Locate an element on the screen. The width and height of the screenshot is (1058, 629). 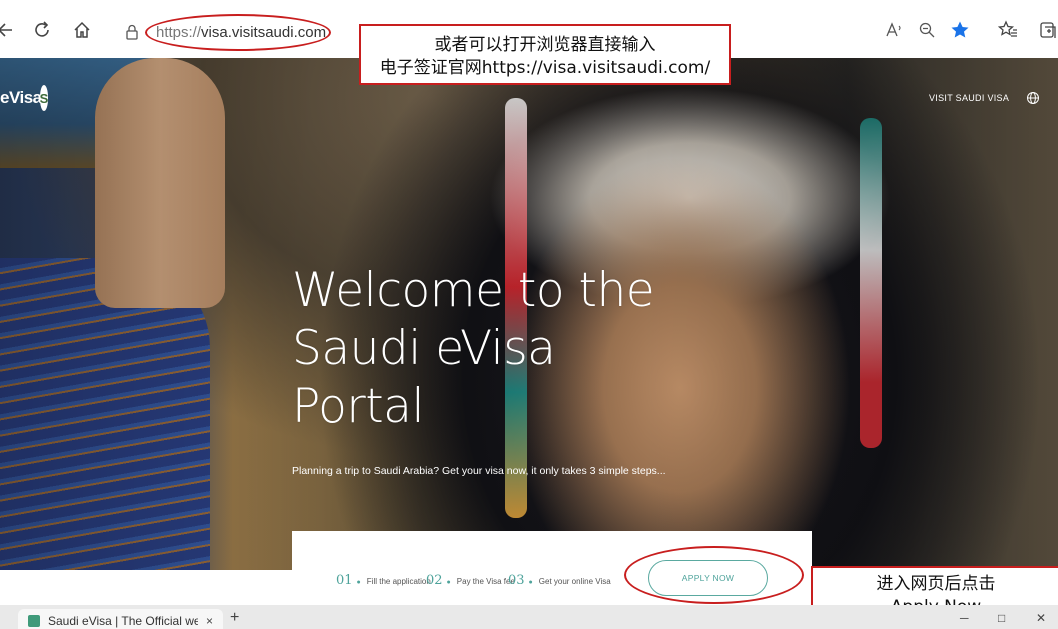
step-number: 01 is located at coordinates (344, 580).